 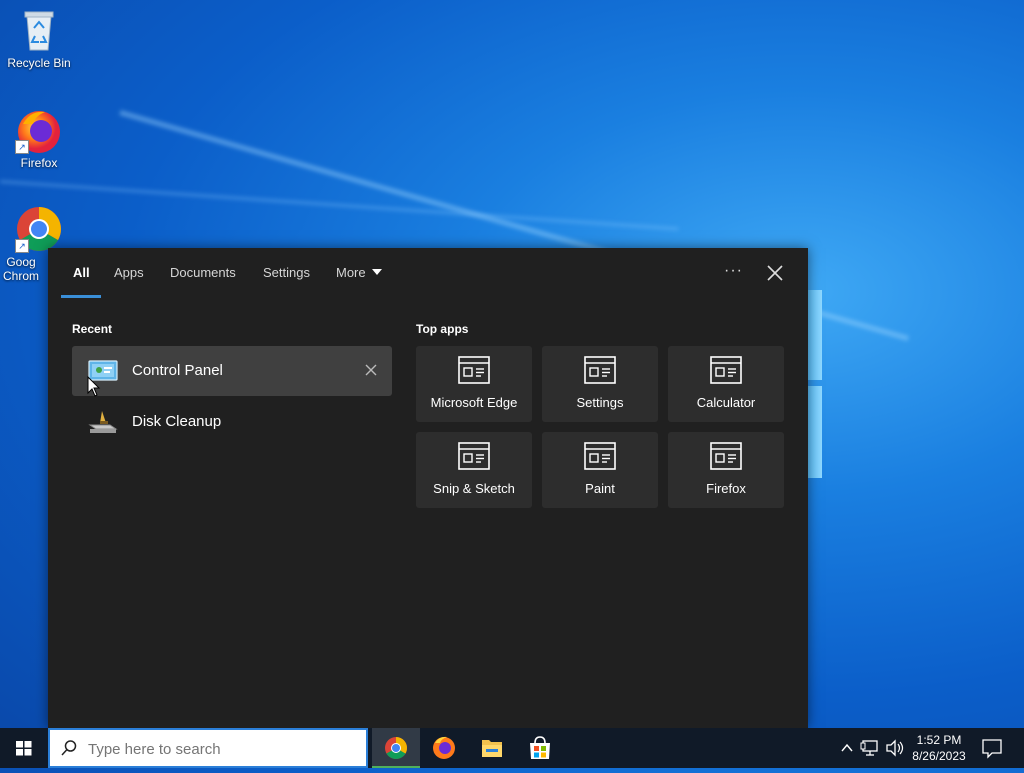 What do you see at coordinates (218, 749) in the screenshot?
I see `search-input` at bounding box center [218, 749].